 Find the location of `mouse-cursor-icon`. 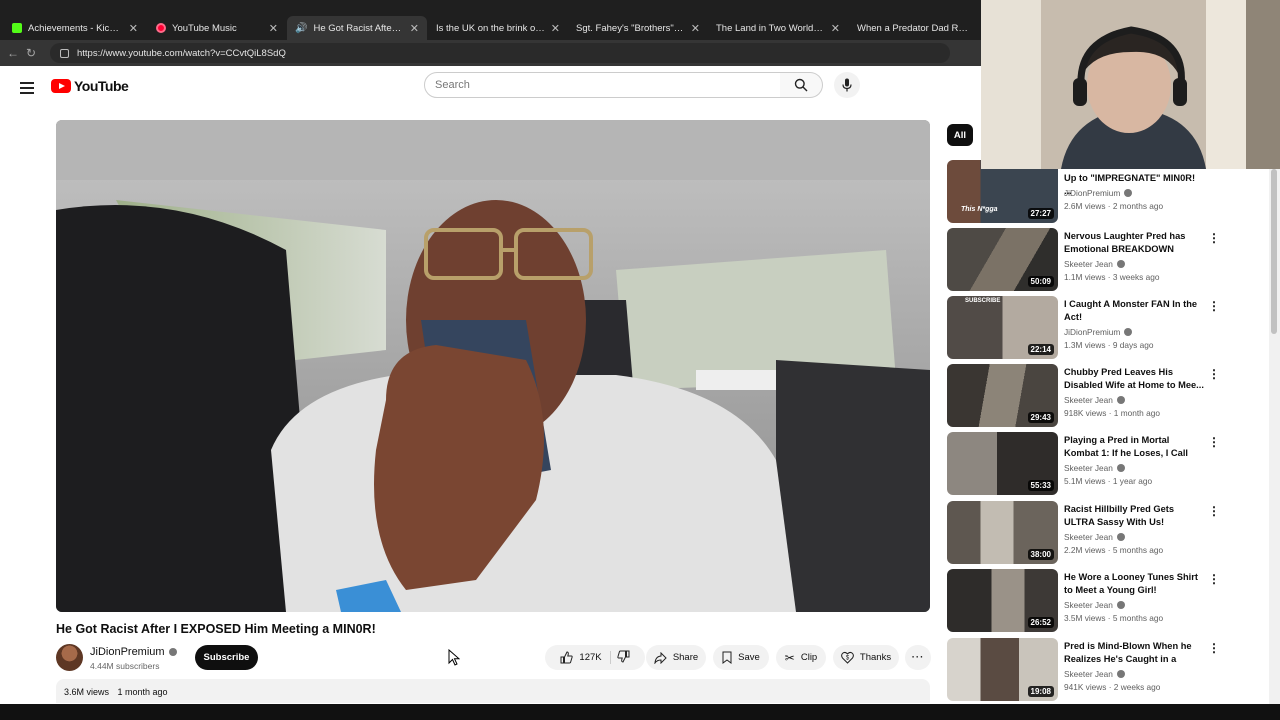

mouse-cursor-icon is located at coordinates (454, 657).